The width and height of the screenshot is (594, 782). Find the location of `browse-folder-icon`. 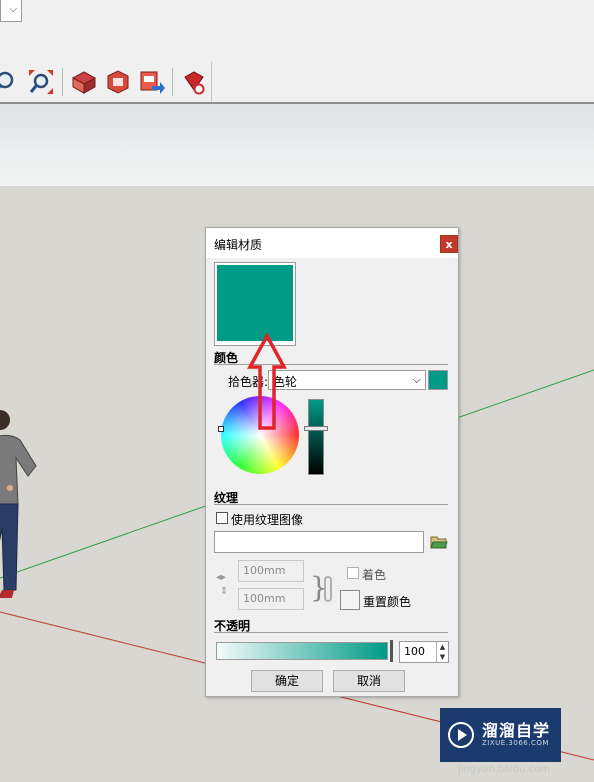

browse-folder-icon is located at coordinates (439, 542).